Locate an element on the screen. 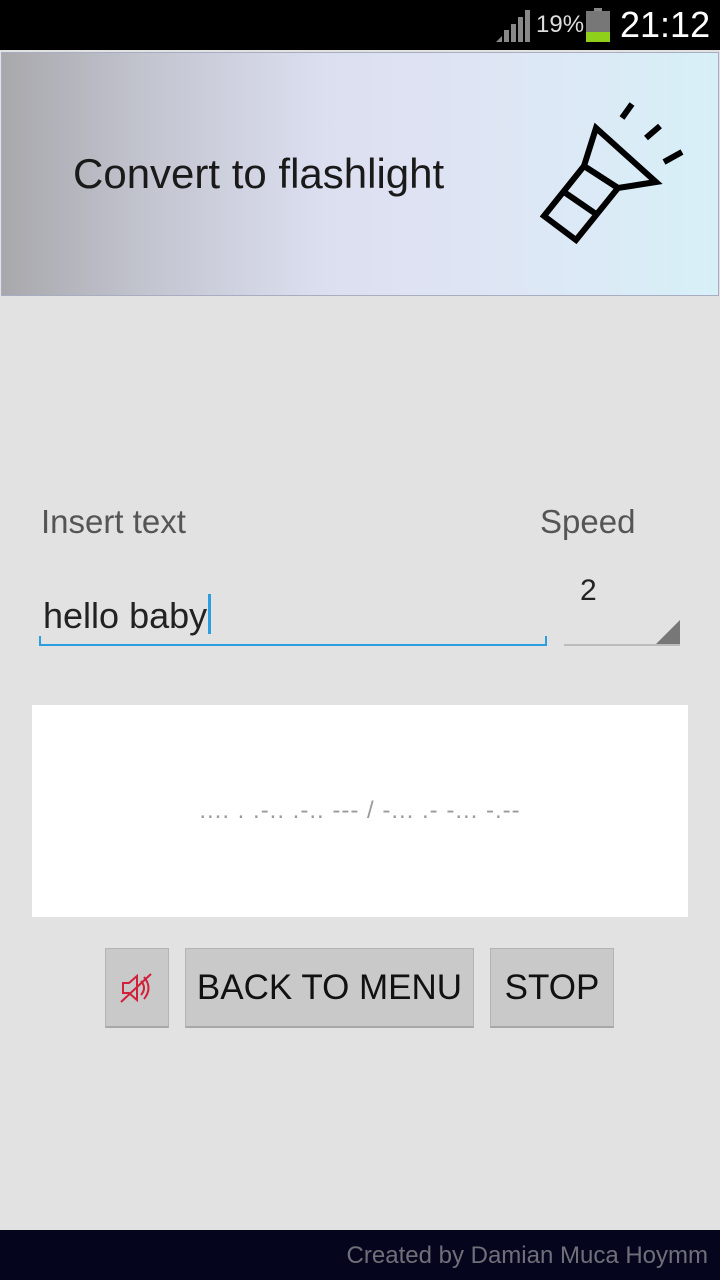 This screenshot has width=720, height=1280. text-input: hello baby is located at coordinates (293, 616).